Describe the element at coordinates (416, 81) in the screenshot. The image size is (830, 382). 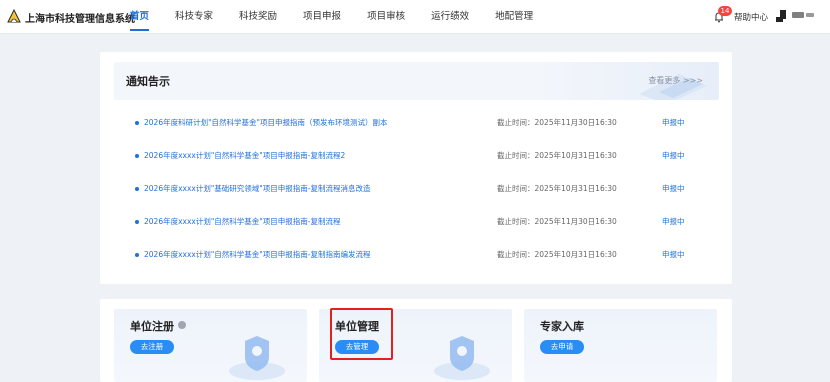
I see `notice-panel-header: 通知告示 查看更多 >>>` at that location.